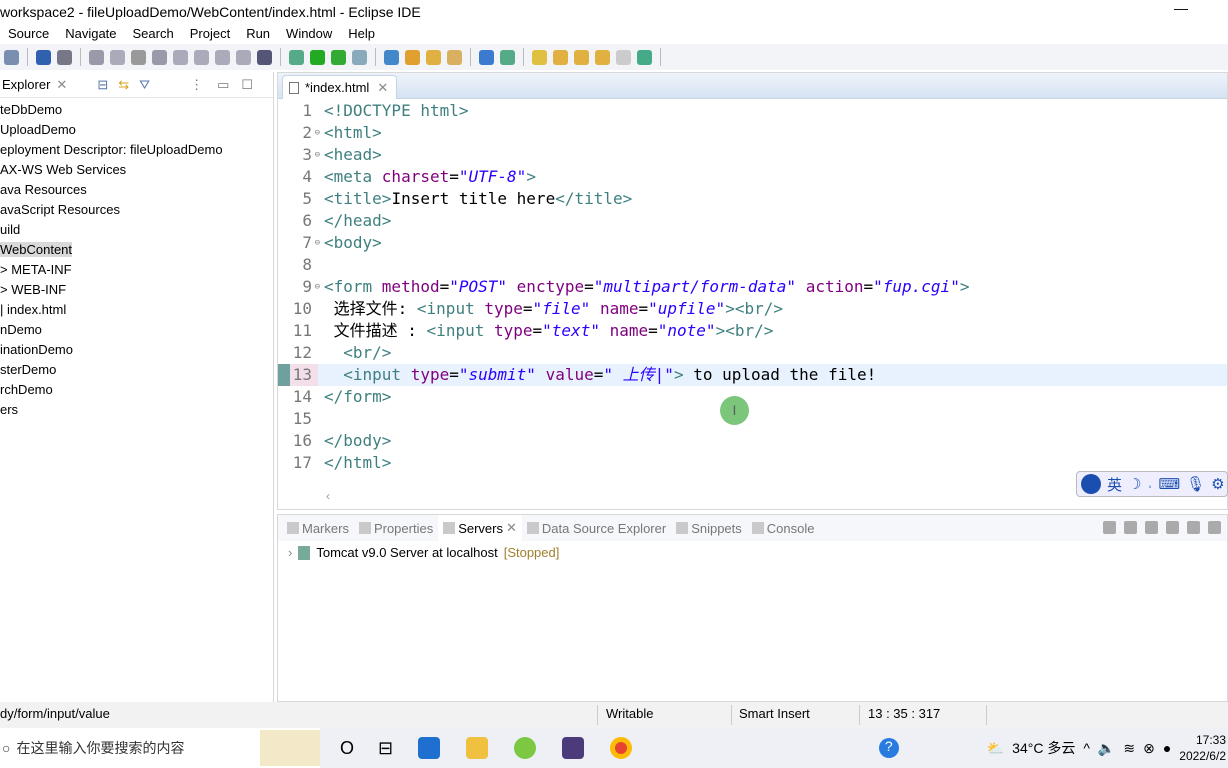 The height and width of the screenshot is (768, 1228). Describe the element at coordinates (1169, 484) in the screenshot. I see `keyboard-icon: ⌨` at that location.